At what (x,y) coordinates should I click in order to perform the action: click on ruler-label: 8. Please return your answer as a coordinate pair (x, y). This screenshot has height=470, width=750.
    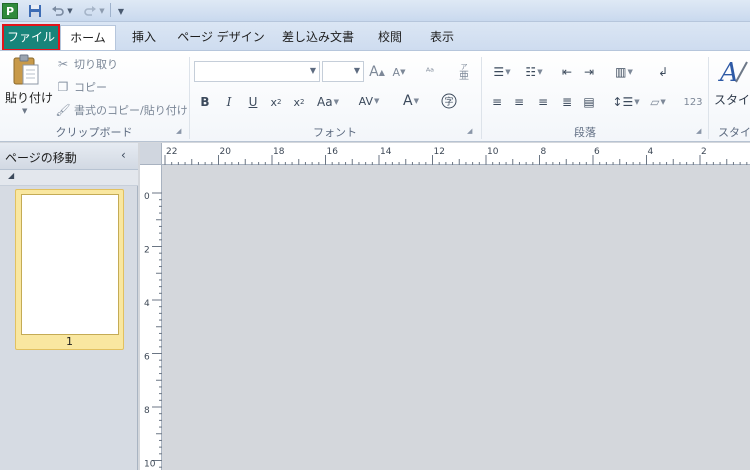
    Looking at the image, I should click on (544, 152).